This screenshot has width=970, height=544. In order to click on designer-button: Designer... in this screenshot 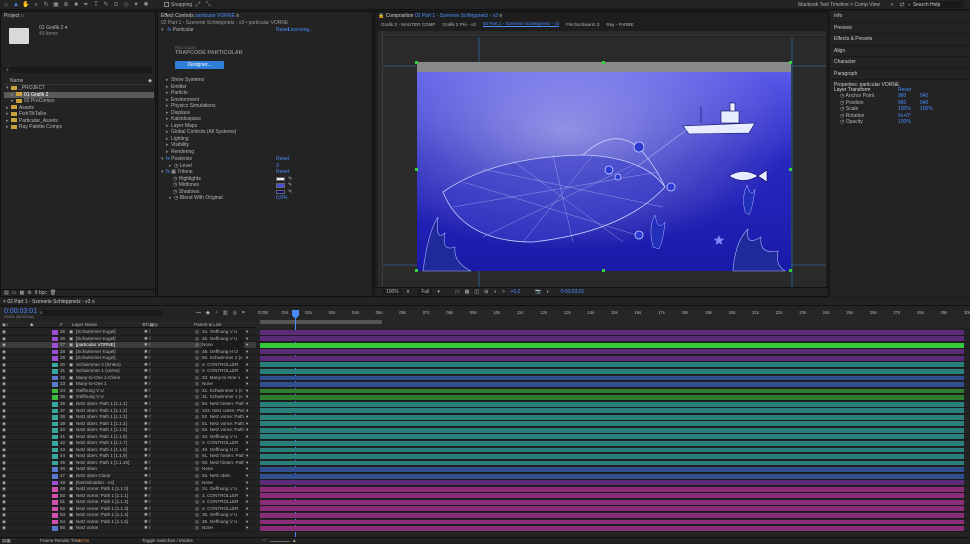, I will do `click(199, 65)`.